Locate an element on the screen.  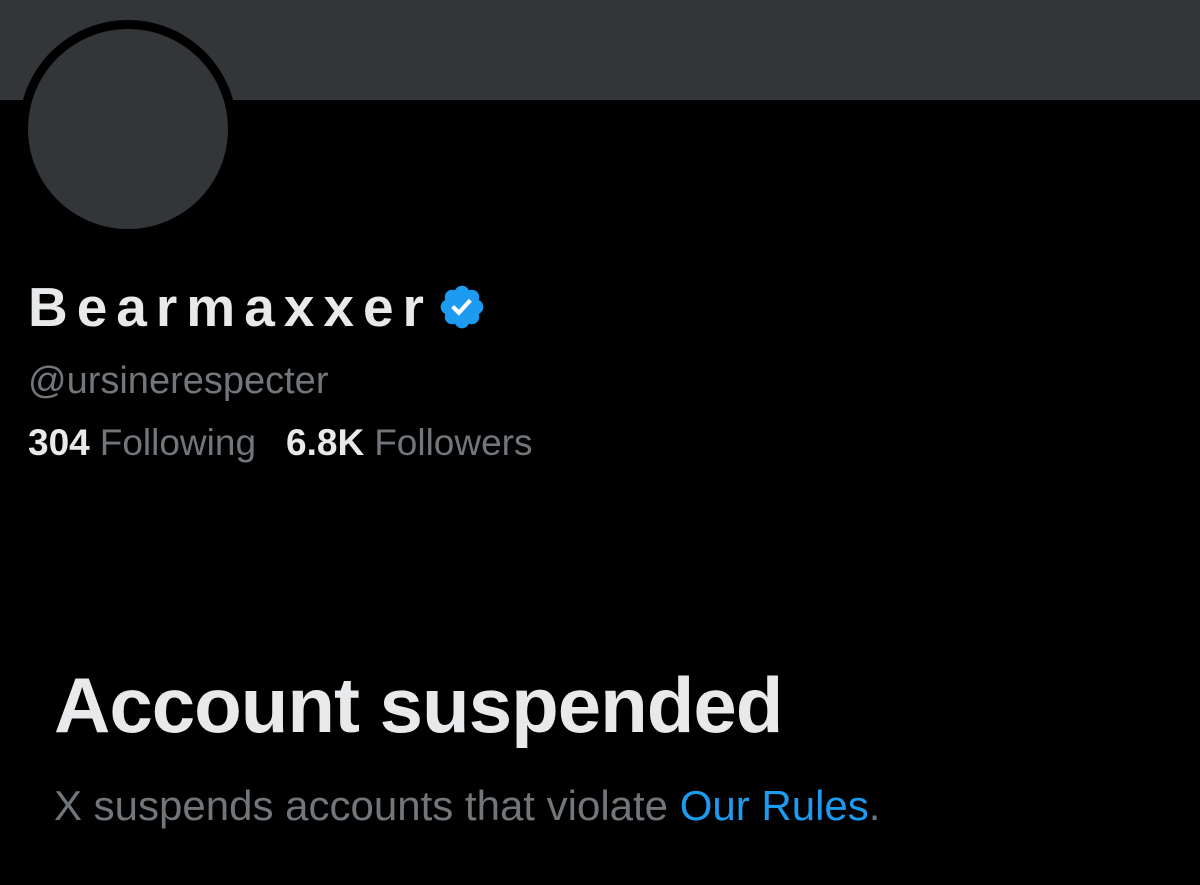
following-stat: 304 Following is located at coordinates (142, 443).